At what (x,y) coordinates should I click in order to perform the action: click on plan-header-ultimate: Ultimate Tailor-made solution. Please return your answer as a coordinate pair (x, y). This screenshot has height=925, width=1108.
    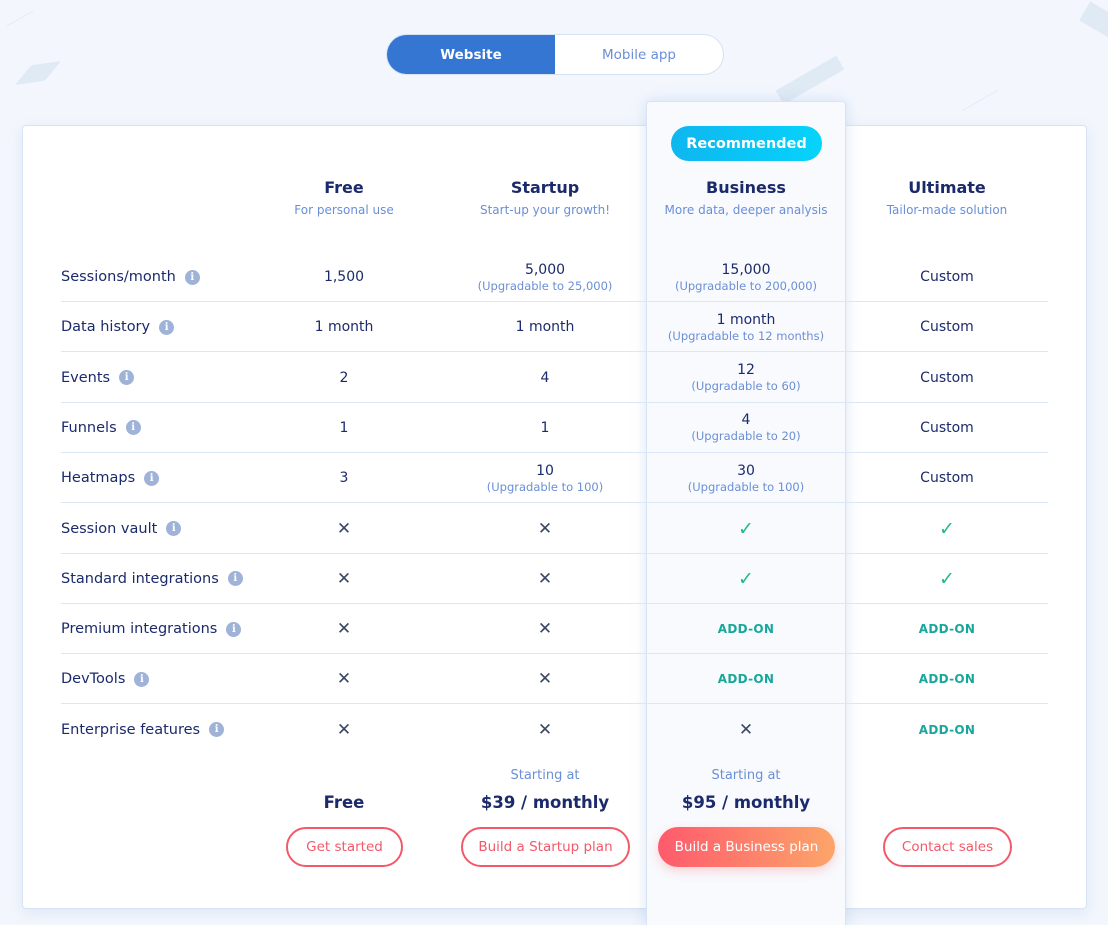
    Looking at the image, I should click on (947, 197).